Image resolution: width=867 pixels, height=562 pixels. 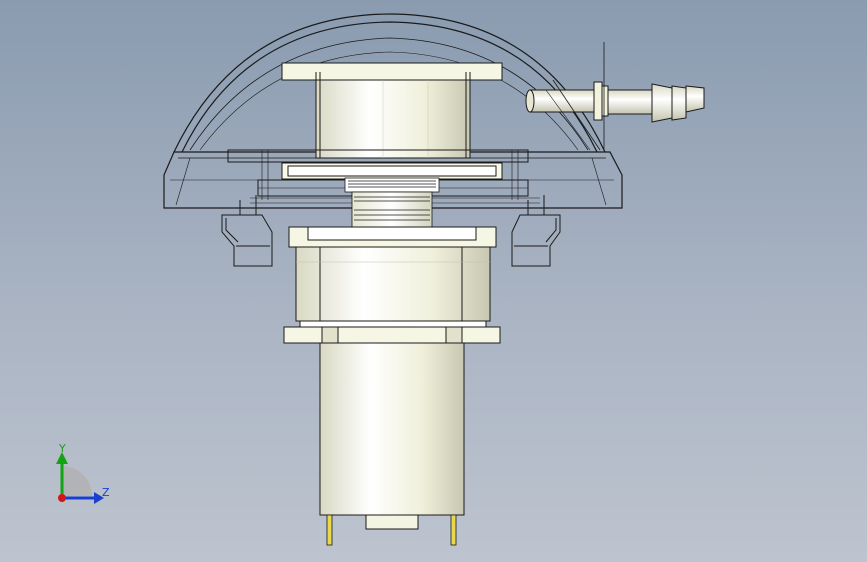 What do you see at coordinates (392, 110) in the screenshot?
I see `upper-housing` at bounding box center [392, 110].